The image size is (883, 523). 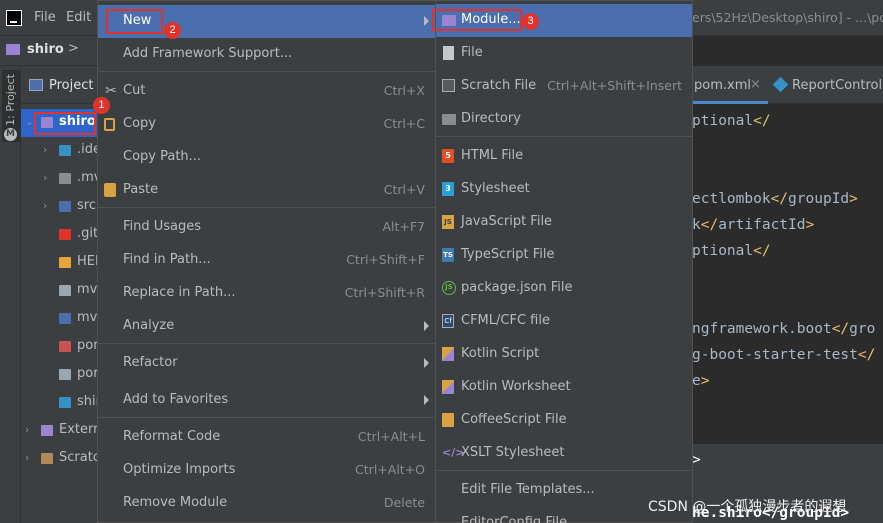 I want to click on library-icon, so click(x=47, y=430).